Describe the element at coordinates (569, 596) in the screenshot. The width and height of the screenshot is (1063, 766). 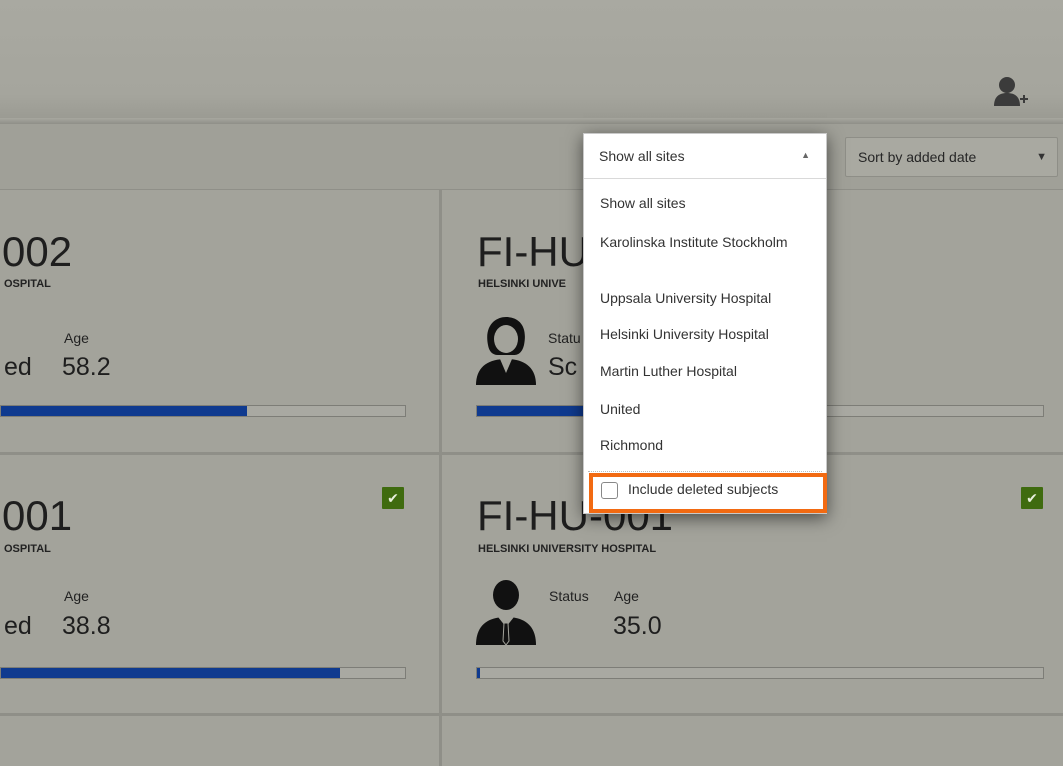
I see `status-label: Status` at that location.